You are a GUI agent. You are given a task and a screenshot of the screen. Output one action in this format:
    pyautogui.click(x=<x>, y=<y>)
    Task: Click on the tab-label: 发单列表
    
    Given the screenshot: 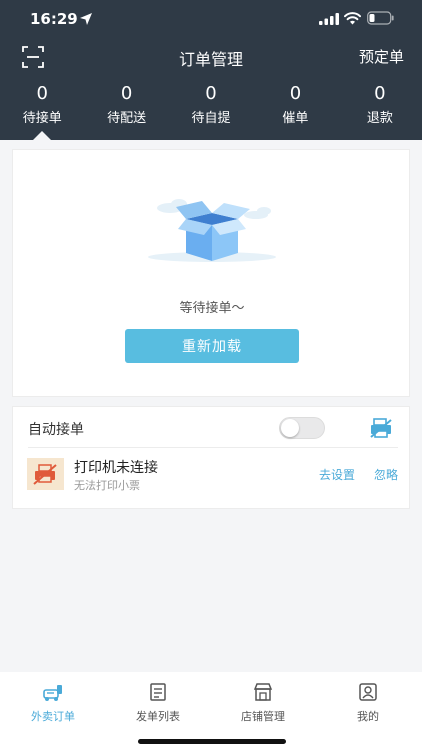 What is the action you would take?
    pyautogui.click(x=158, y=716)
    